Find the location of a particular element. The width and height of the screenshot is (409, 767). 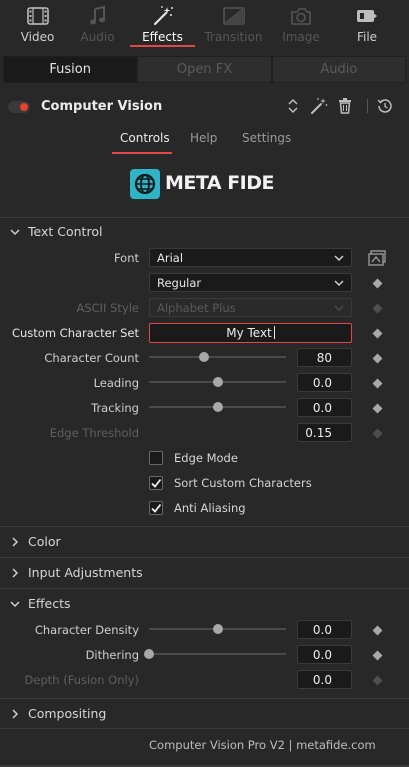

tab-audio-fx: Audio is located at coordinates (338, 69).